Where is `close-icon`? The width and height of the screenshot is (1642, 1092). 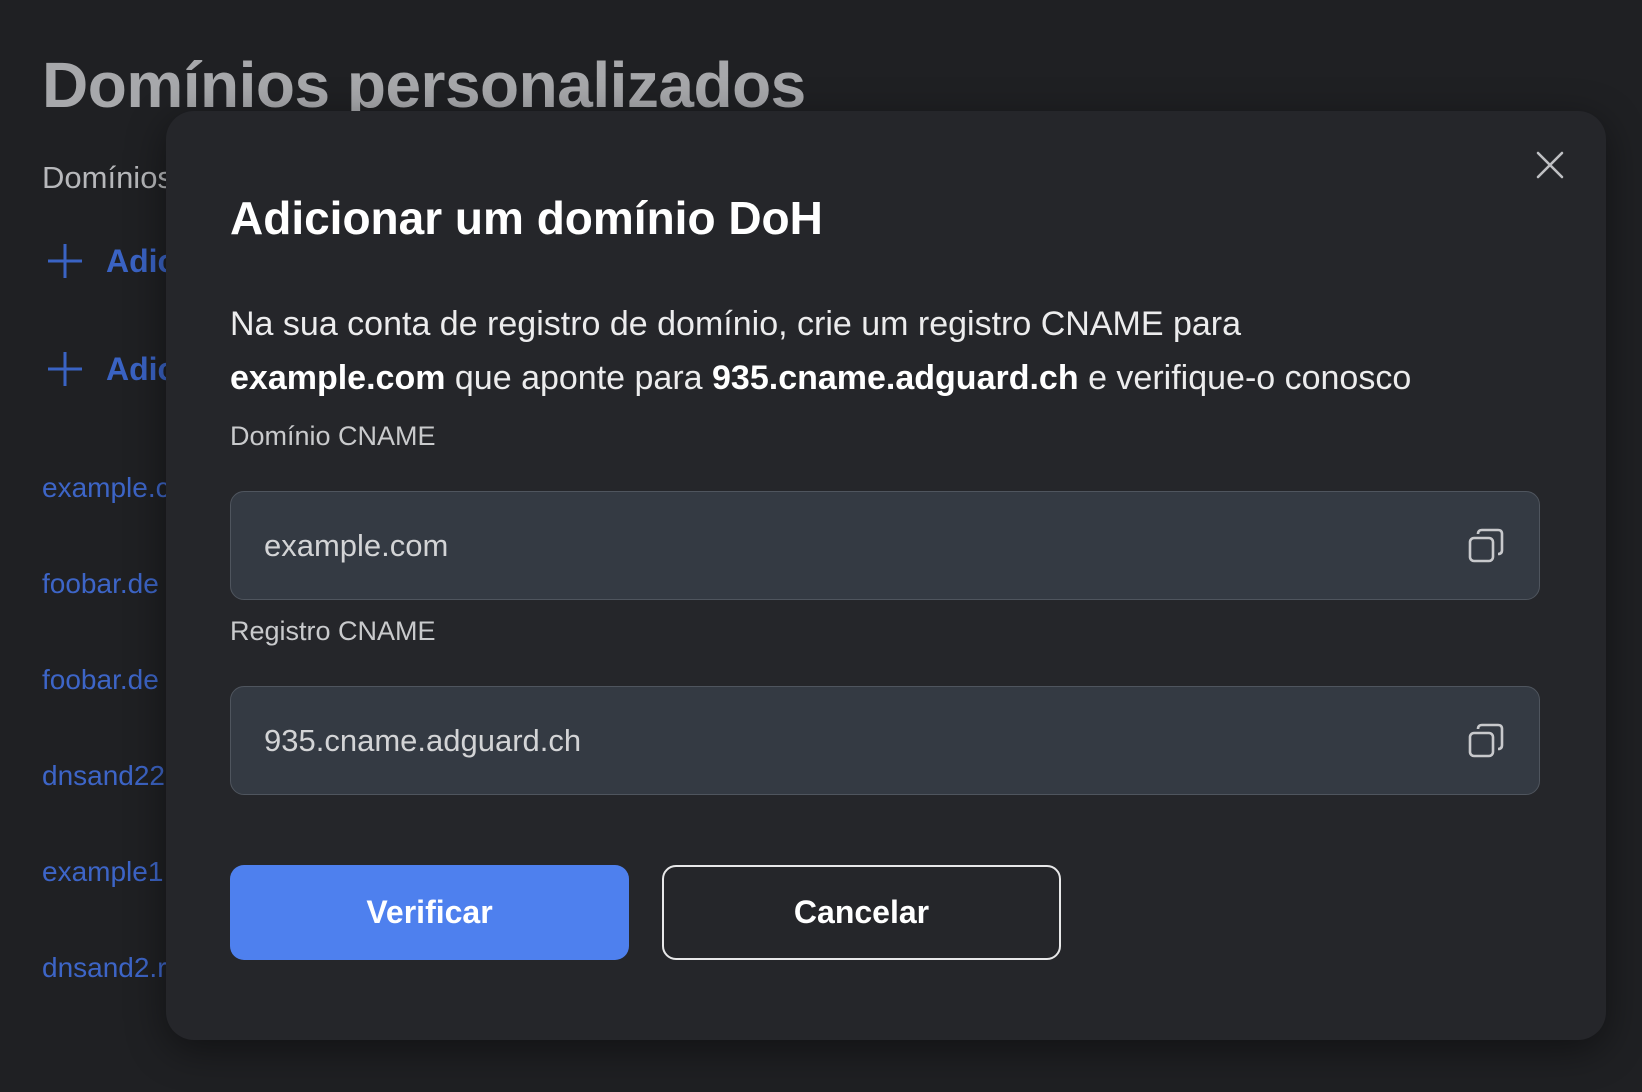
close-icon is located at coordinates (1550, 165).